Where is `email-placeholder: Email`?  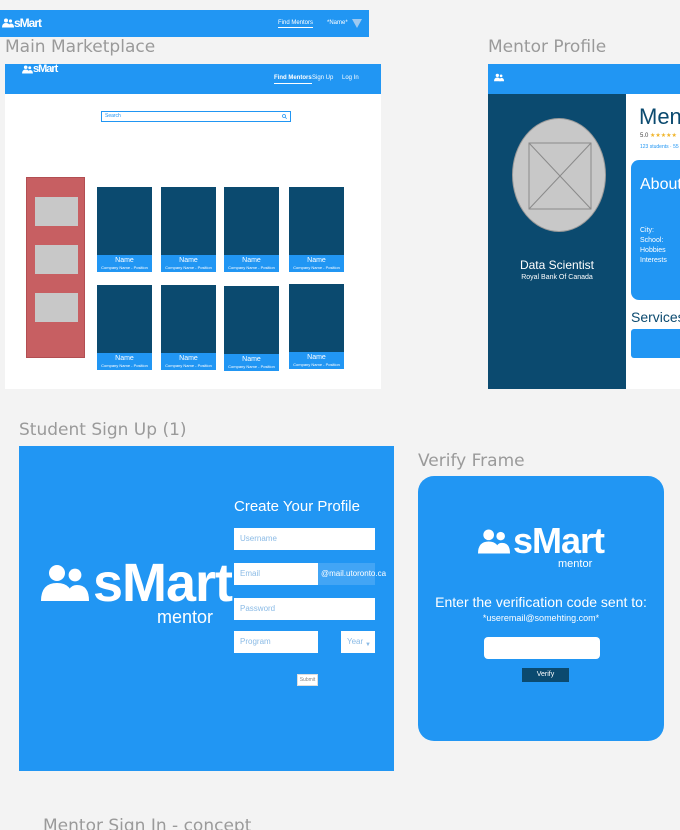 email-placeholder: Email is located at coordinates (250, 573).